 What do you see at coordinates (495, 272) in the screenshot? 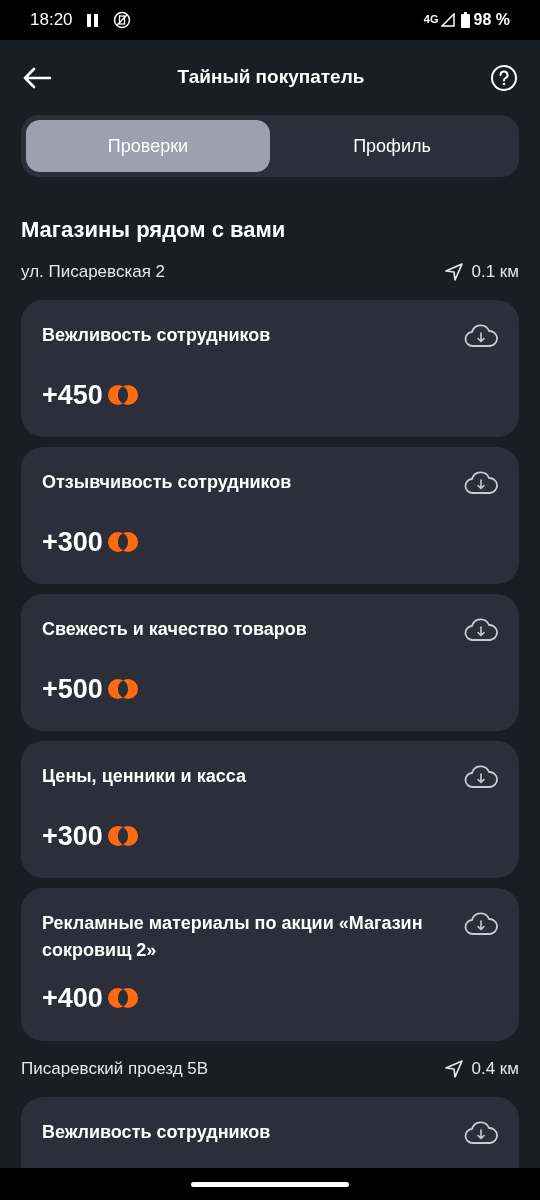
I see `distance-label: 0.1 км` at bounding box center [495, 272].